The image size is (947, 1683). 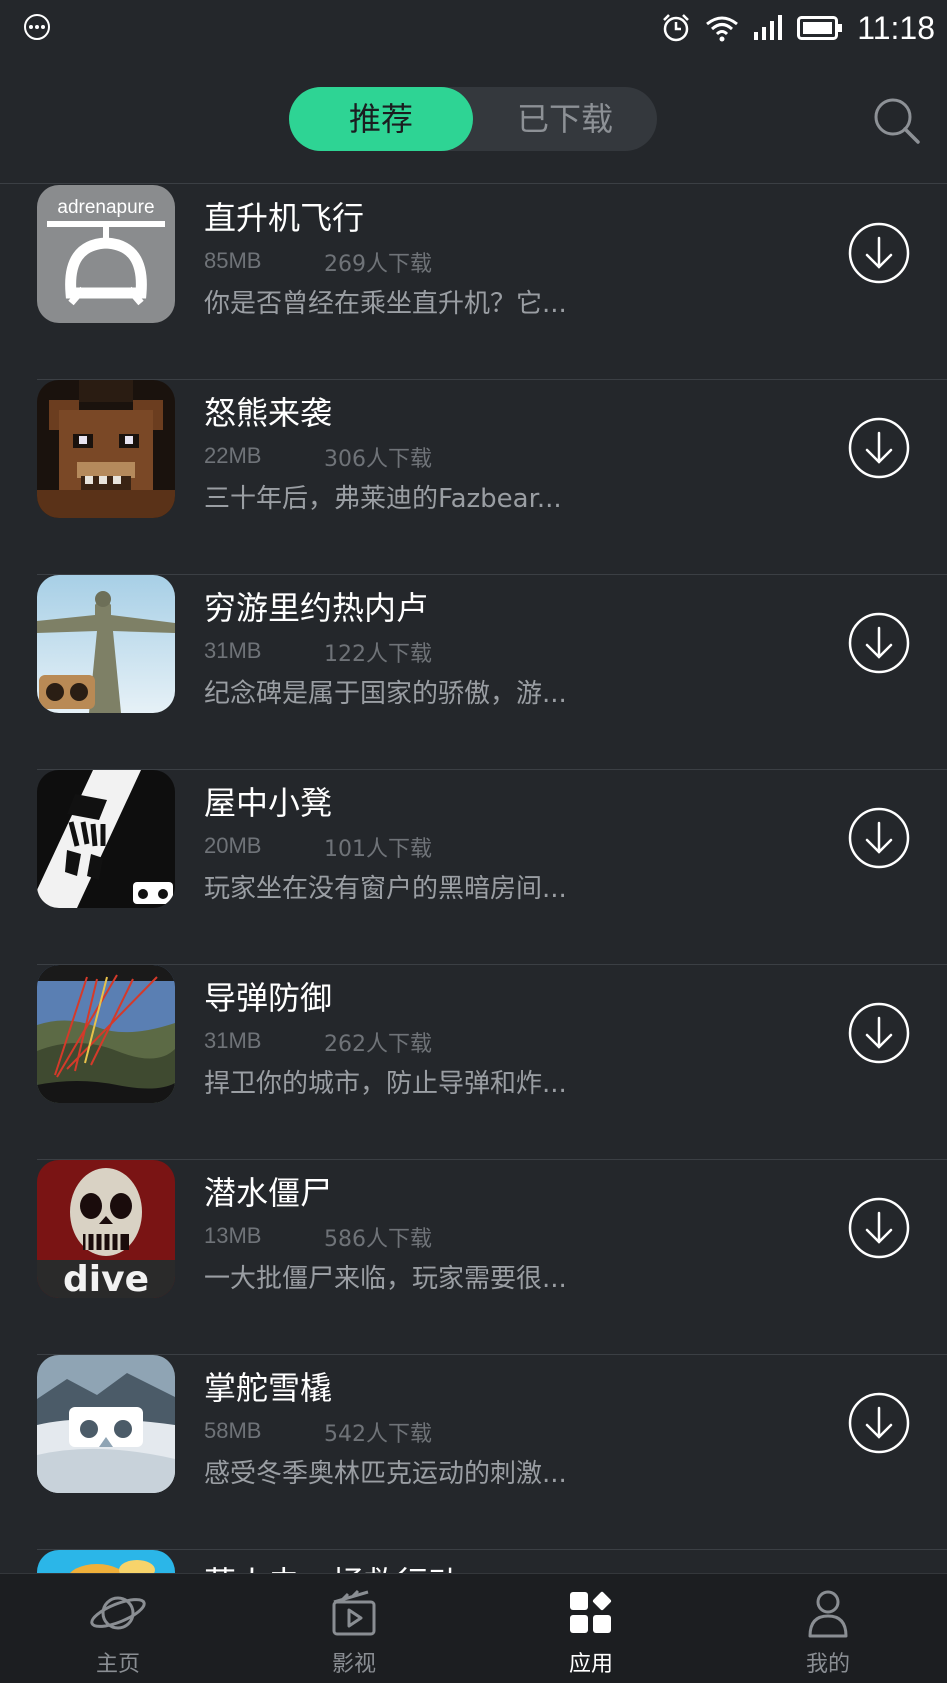 What do you see at coordinates (233, 455) in the screenshot?
I see `app-size: 22MB` at bounding box center [233, 455].